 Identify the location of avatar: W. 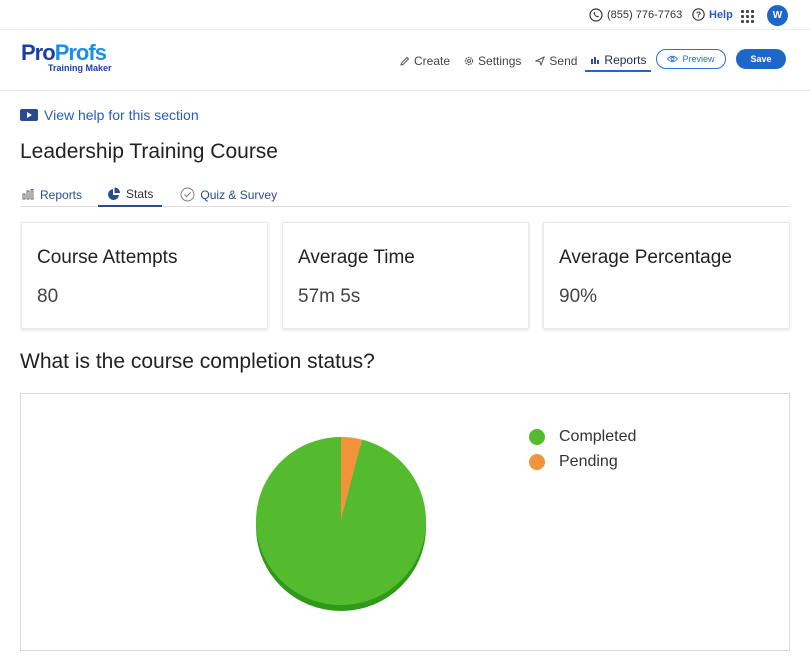
(777, 15).